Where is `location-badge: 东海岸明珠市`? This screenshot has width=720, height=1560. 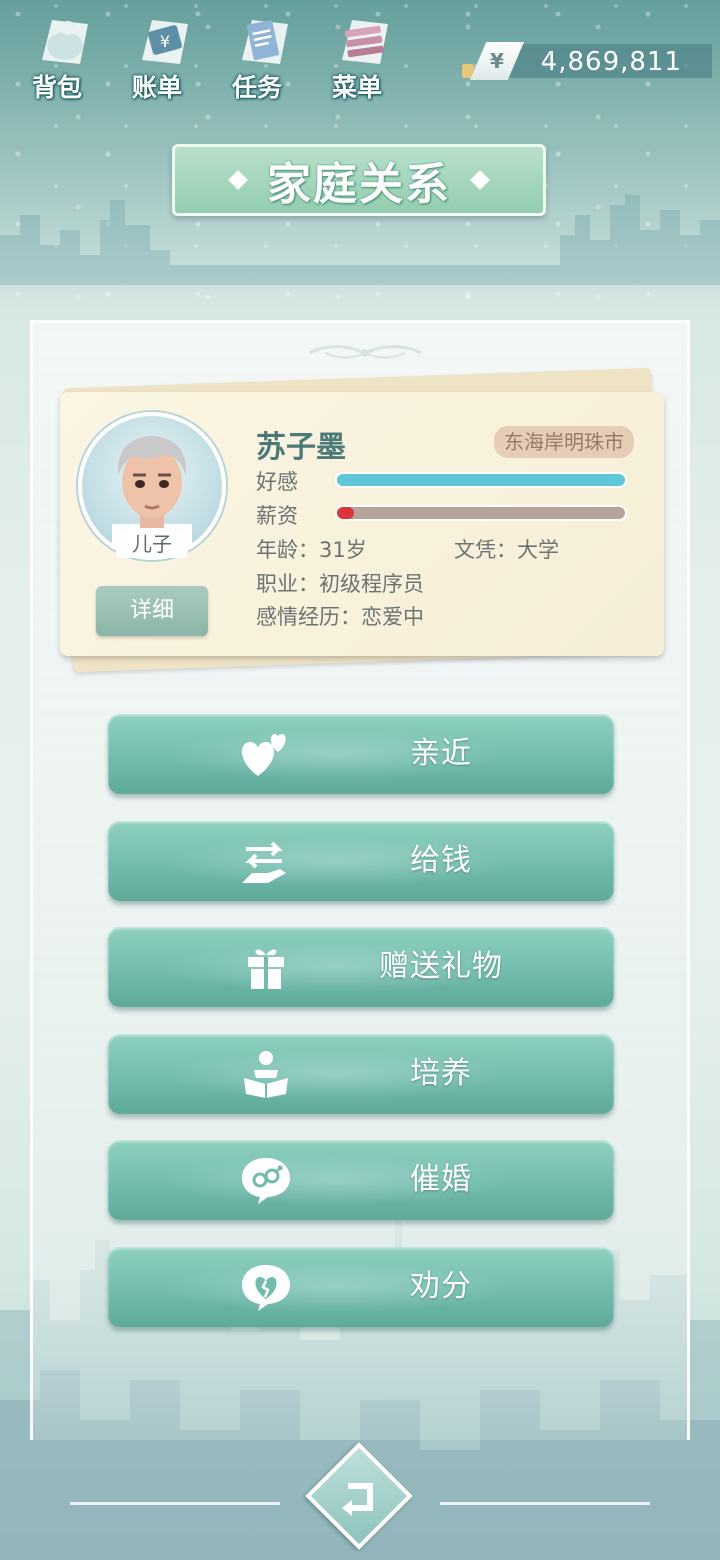
location-badge: 东海岸明珠市 is located at coordinates (564, 442).